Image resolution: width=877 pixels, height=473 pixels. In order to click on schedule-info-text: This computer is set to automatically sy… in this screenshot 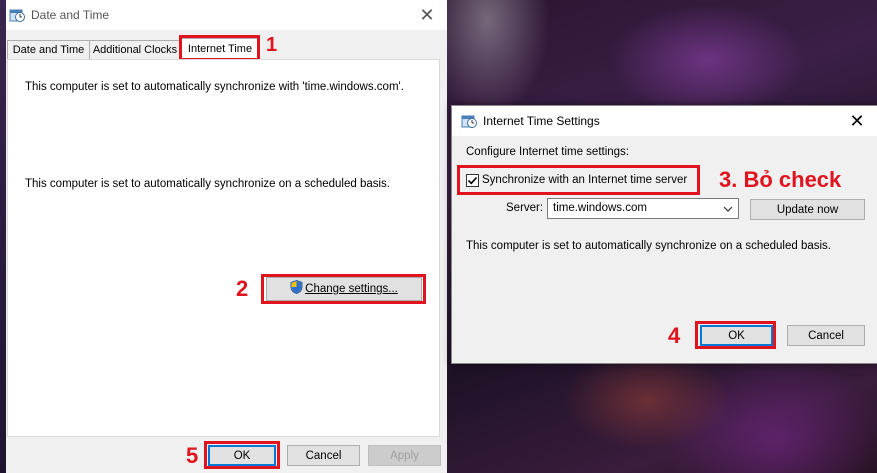, I will do `click(648, 246)`.